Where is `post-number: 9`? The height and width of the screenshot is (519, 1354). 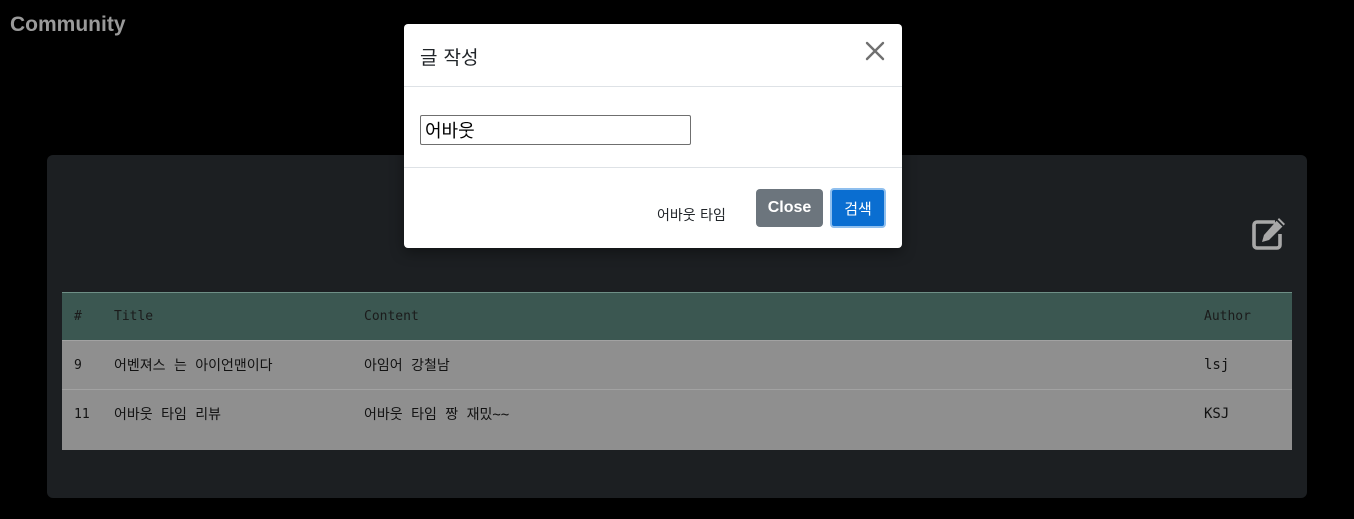 post-number: 9 is located at coordinates (78, 365).